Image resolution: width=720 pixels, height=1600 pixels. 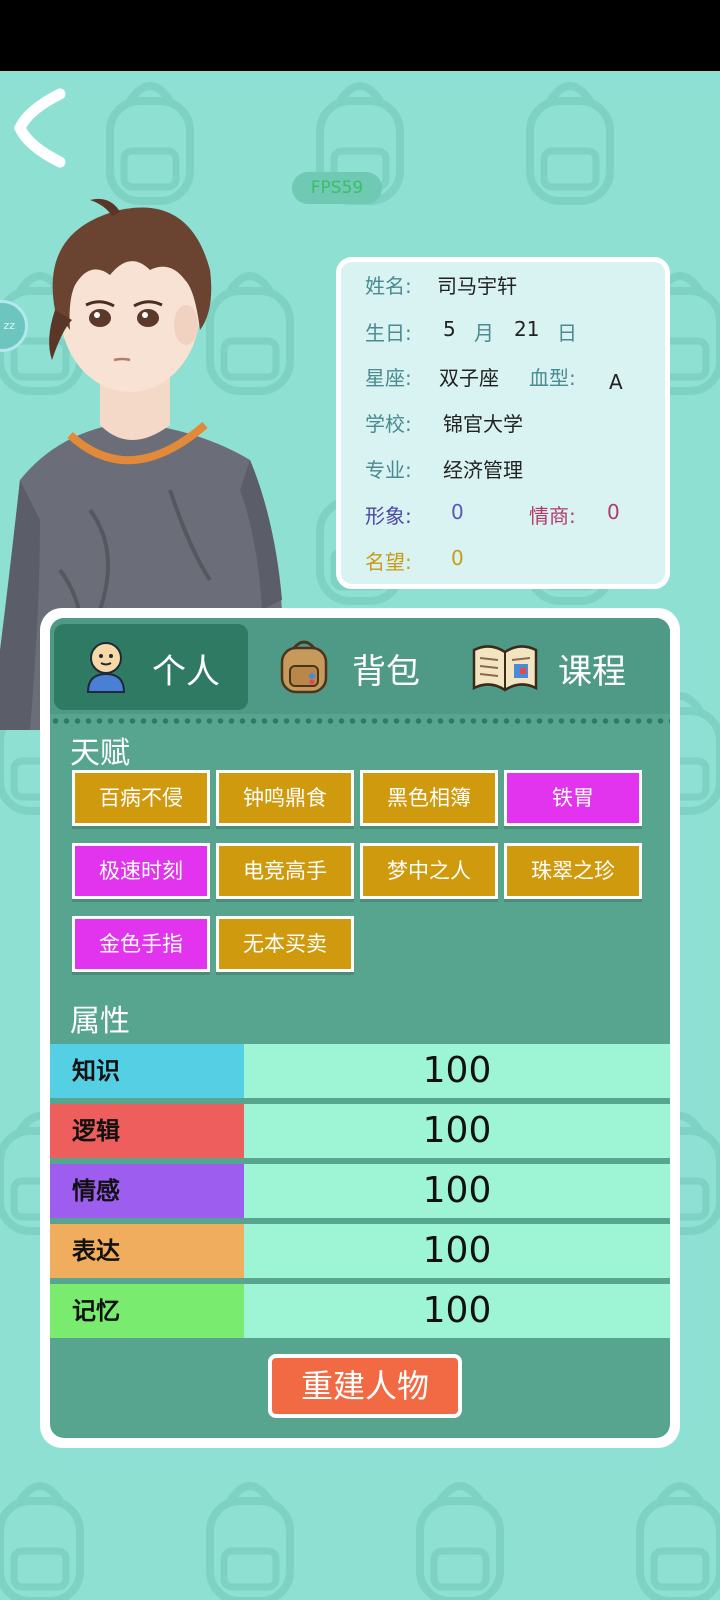 I want to click on day-unit: 日, so click(x=567, y=333).